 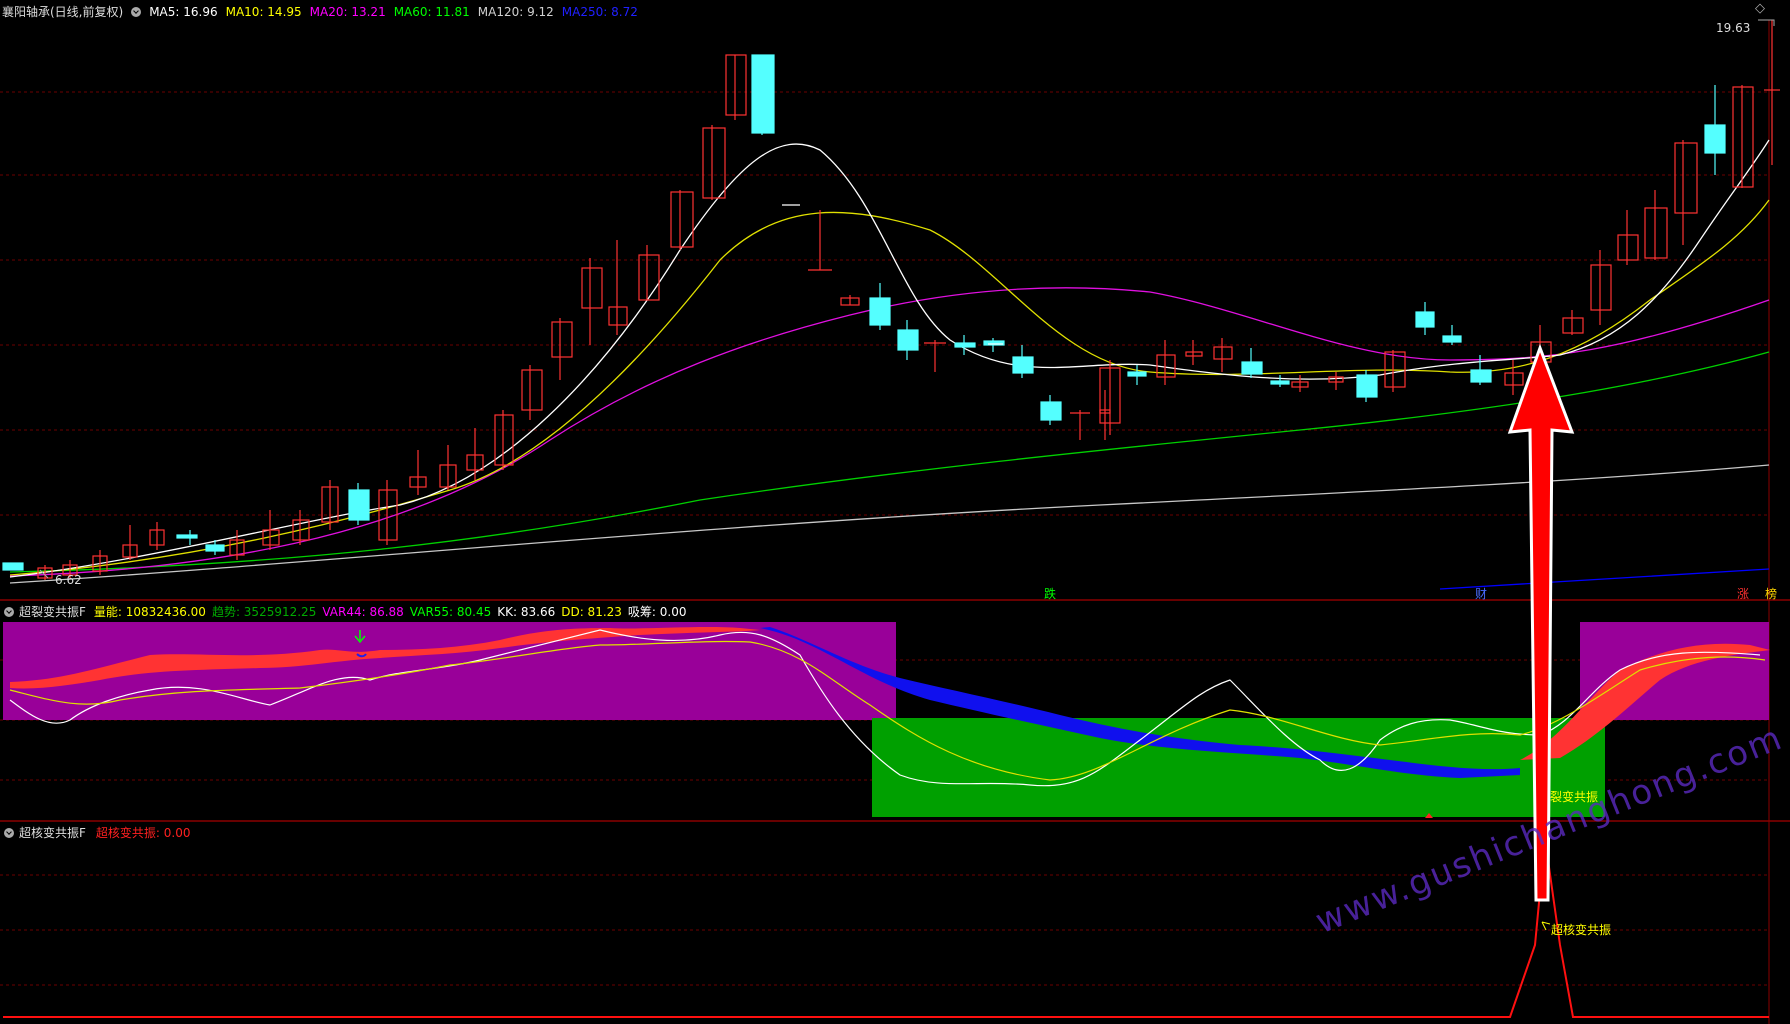 What do you see at coordinates (264, 612) in the screenshot?
I see `indicator-qushi: 趋势: 3525912.25` at bounding box center [264, 612].